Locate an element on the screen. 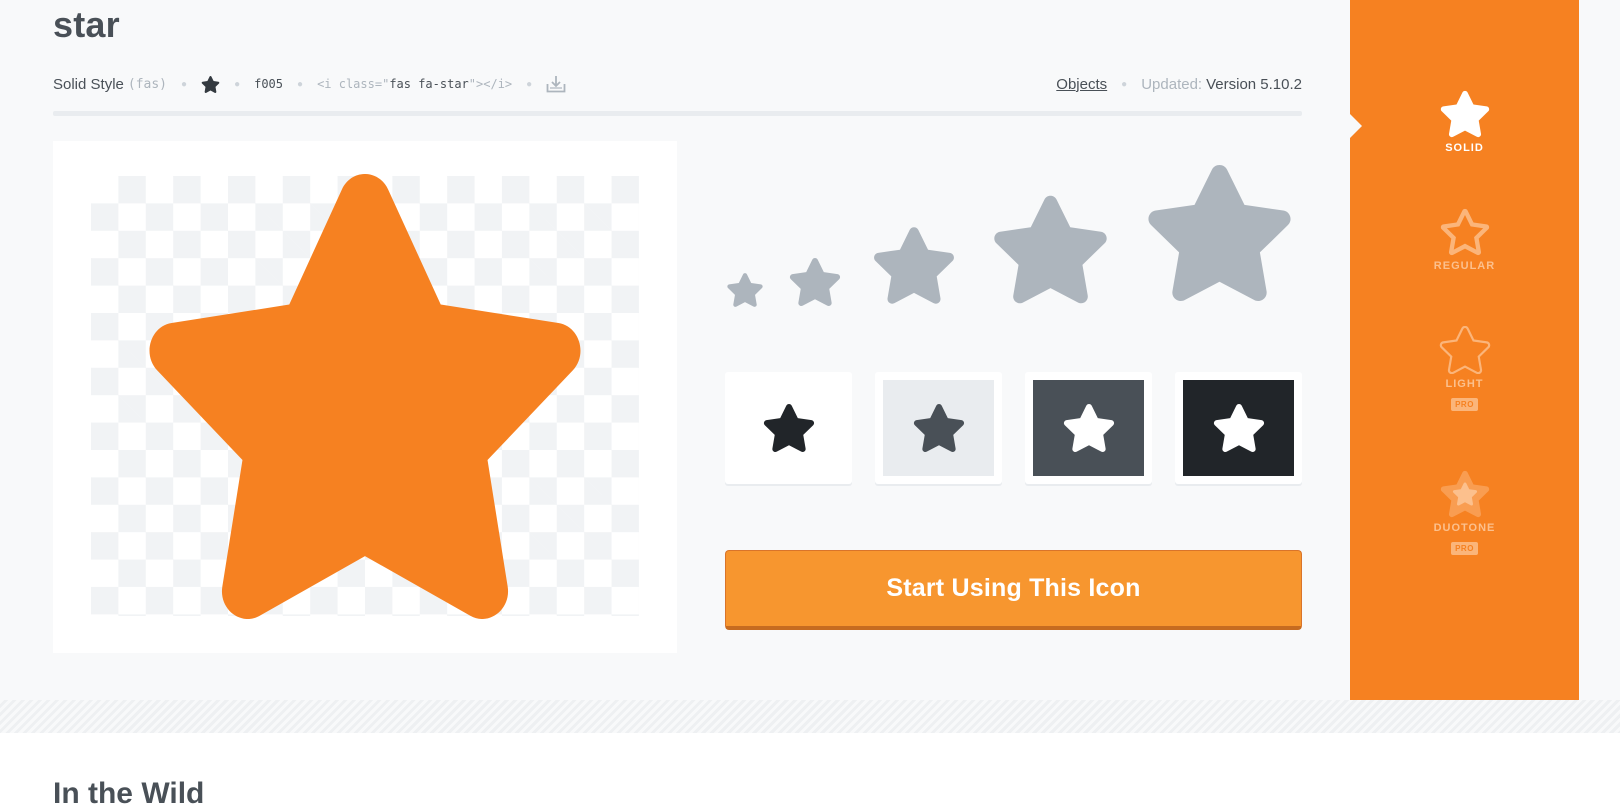 The width and height of the screenshot is (1620, 807). active-indicator is located at coordinates (1356, 126).